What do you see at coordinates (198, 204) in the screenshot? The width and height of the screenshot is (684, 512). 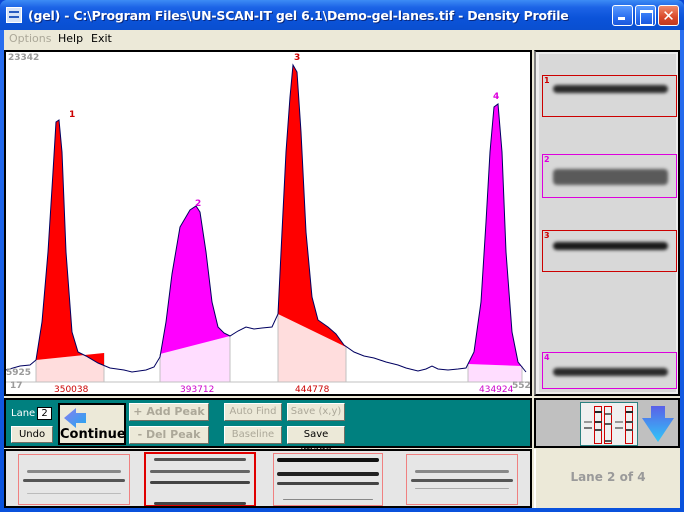 I see `peak-label-2: 2` at bounding box center [198, 204].